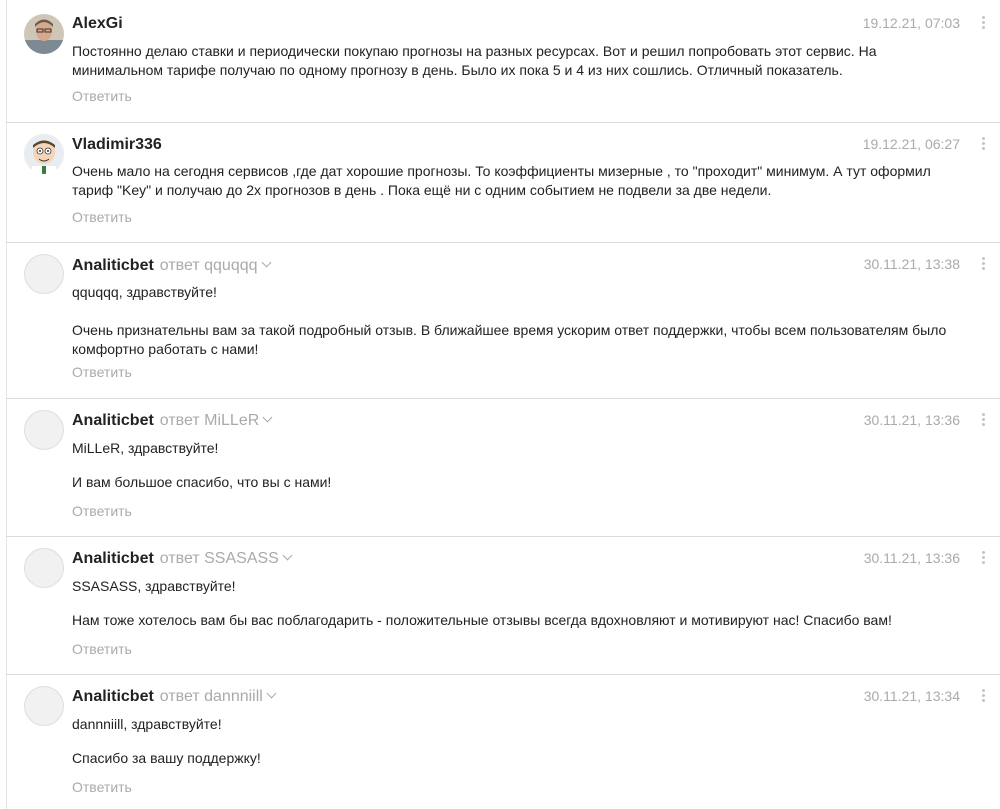  What do you see at coordinates (202, 482) in the screenshot?
I see `comment-paragraph: И вам большое спасибо, что вы с нами!` at bounding box center [202, 482].